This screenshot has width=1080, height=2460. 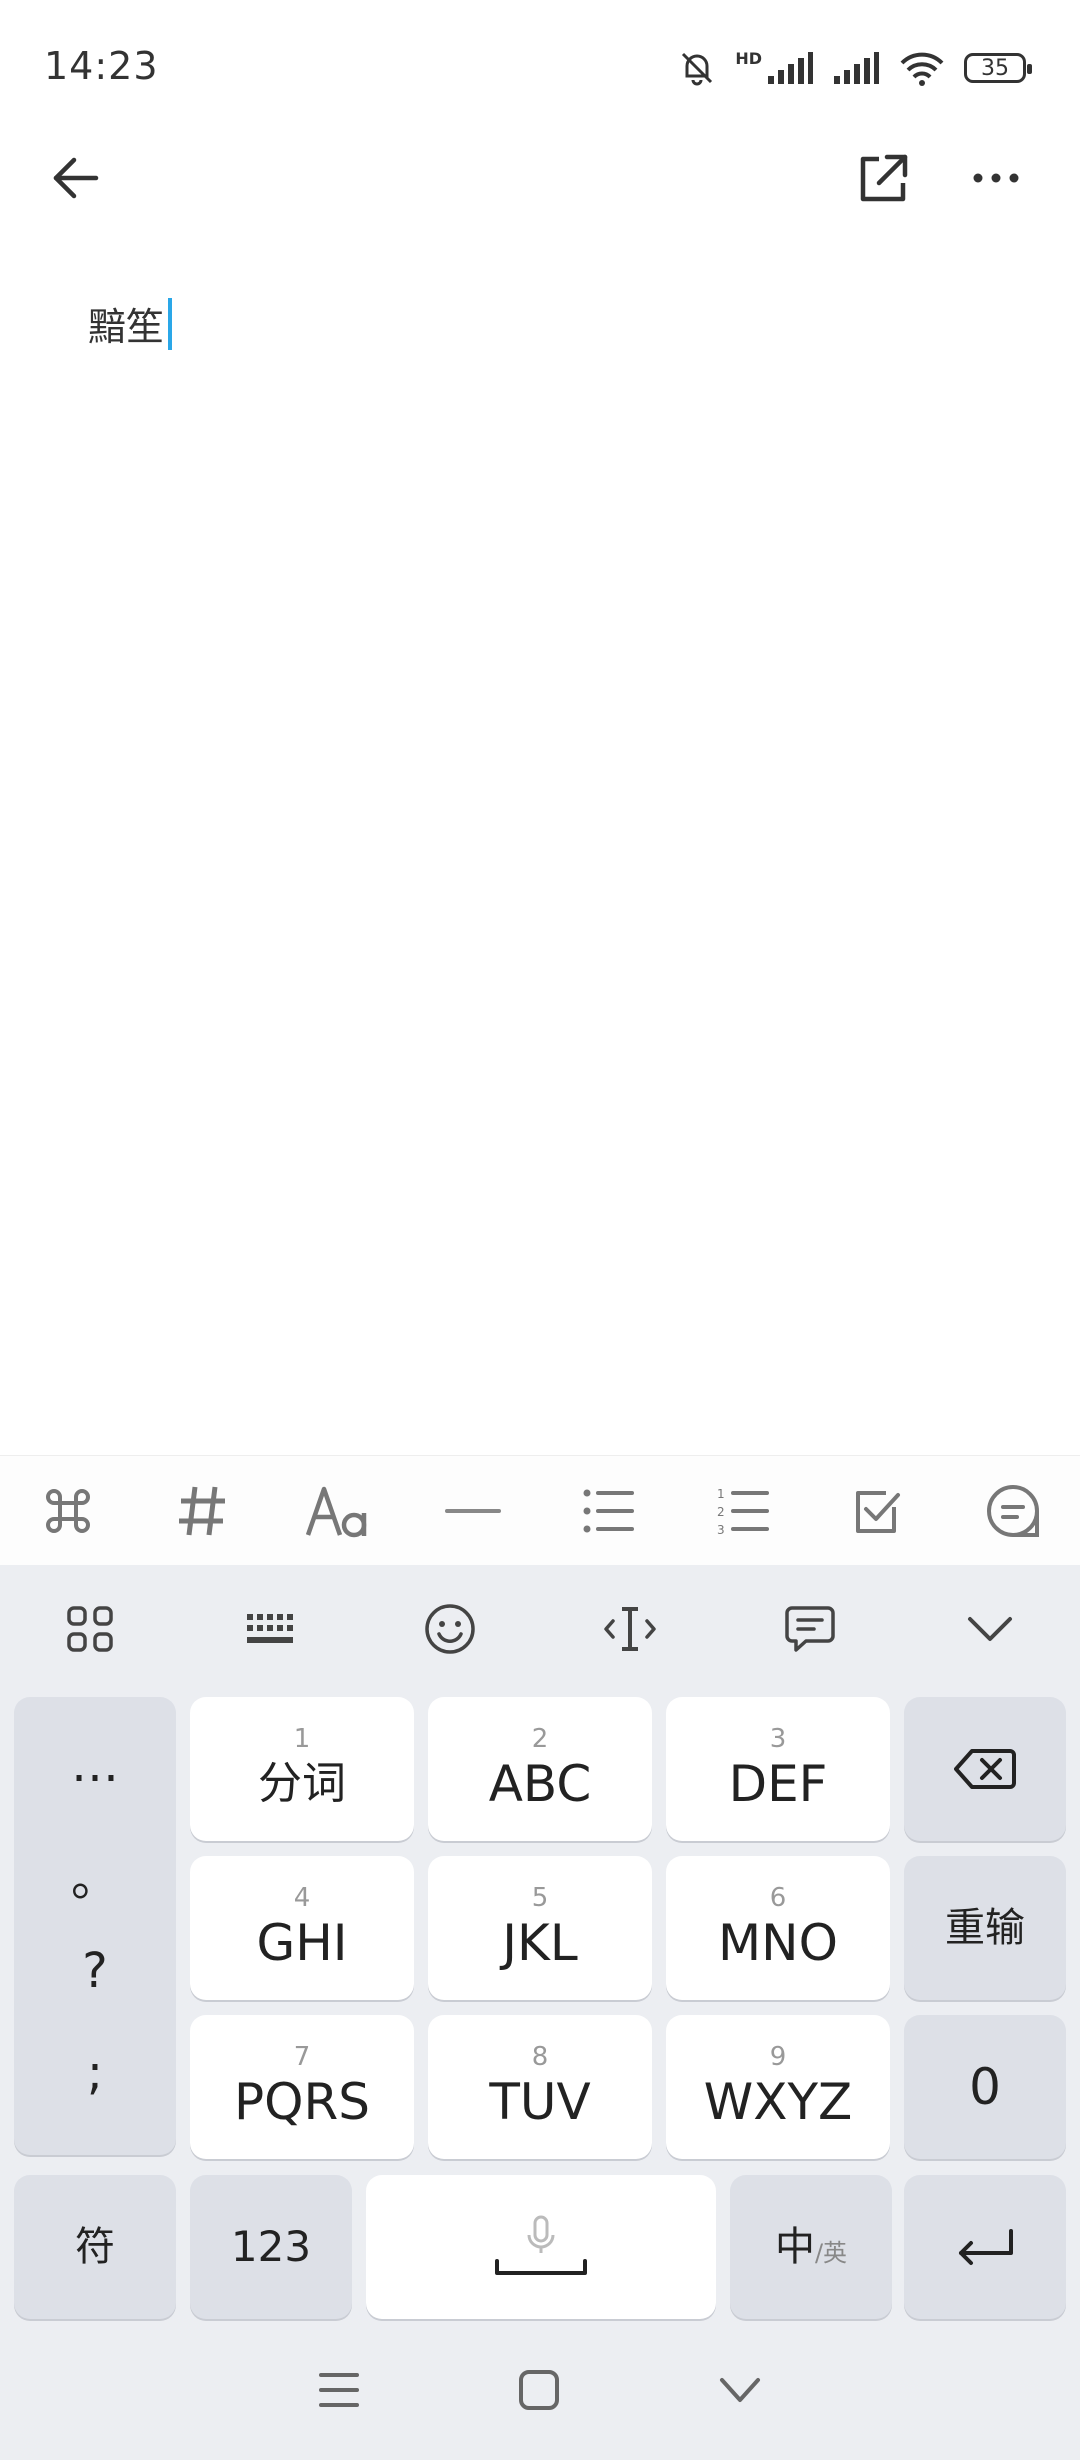 I want to click on svg-text: 2, so click(x=721, y=1512).